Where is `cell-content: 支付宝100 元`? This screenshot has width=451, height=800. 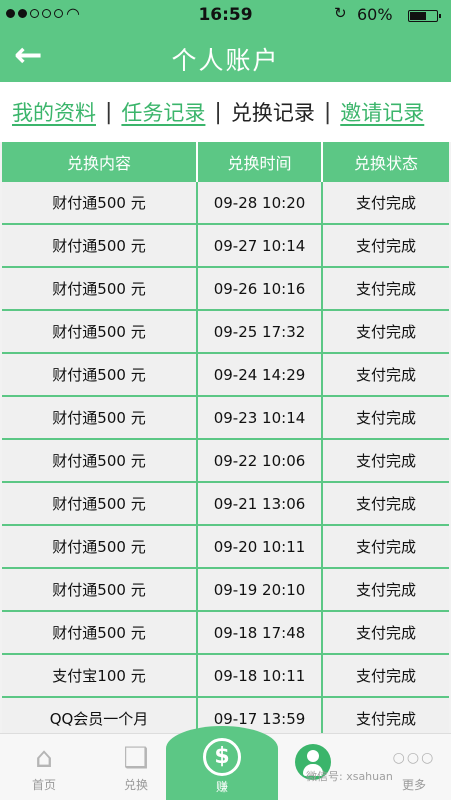
cell-content: 支付宝100 元 is located at coordinates (100, 675).